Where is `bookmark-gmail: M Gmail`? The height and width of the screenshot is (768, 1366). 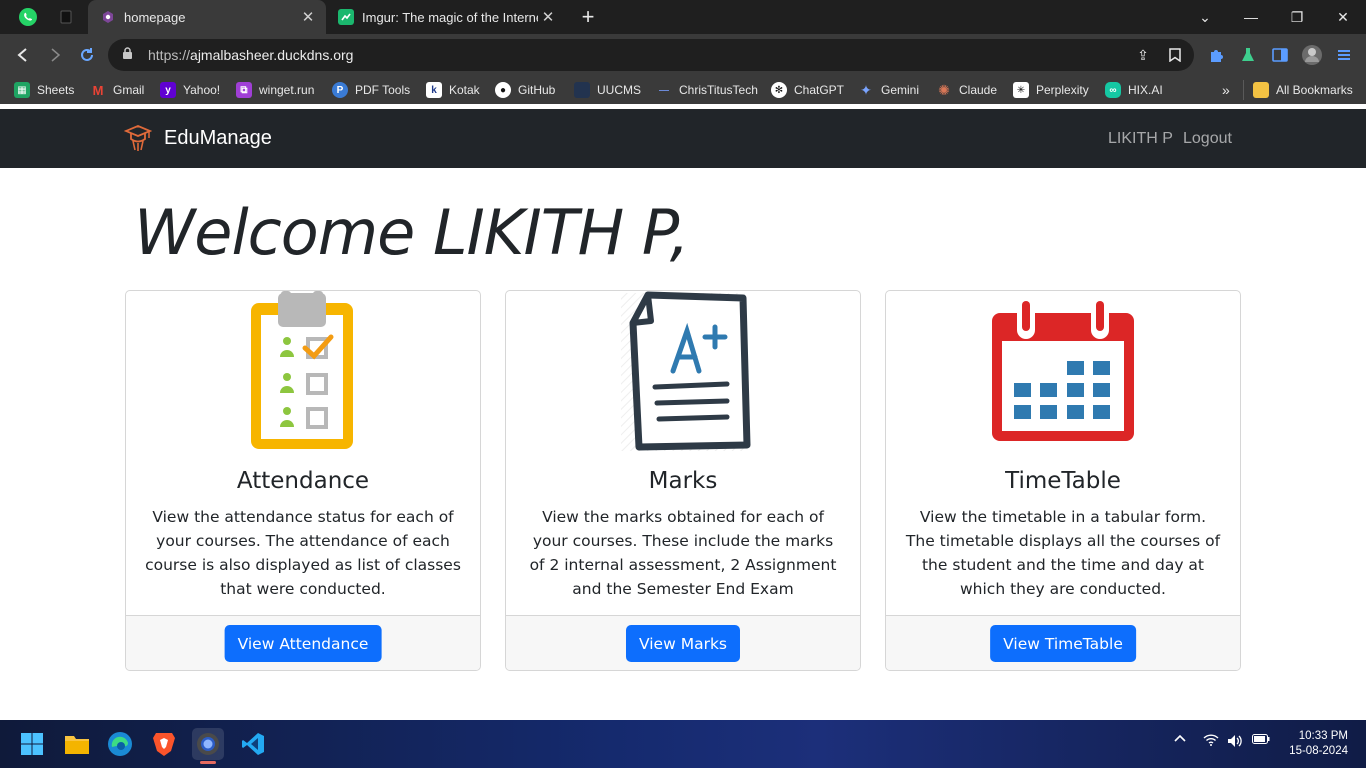
bookmark-gmail: M Gmail is located at coordinates (117, 90).